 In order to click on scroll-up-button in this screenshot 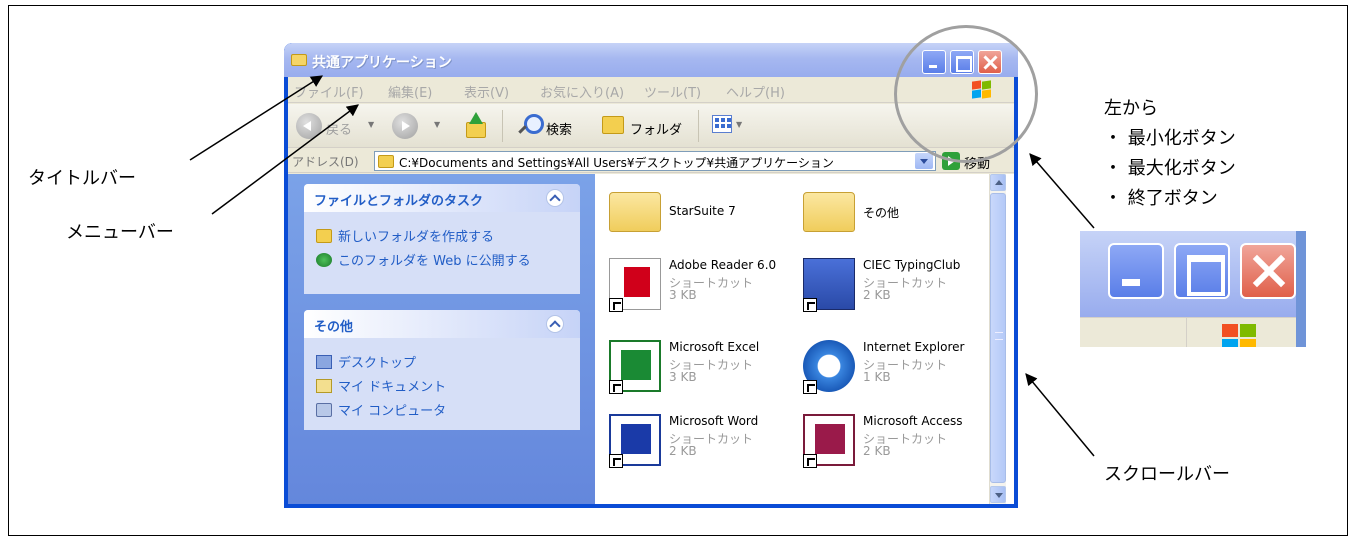, I will do `click(998, 182)`.